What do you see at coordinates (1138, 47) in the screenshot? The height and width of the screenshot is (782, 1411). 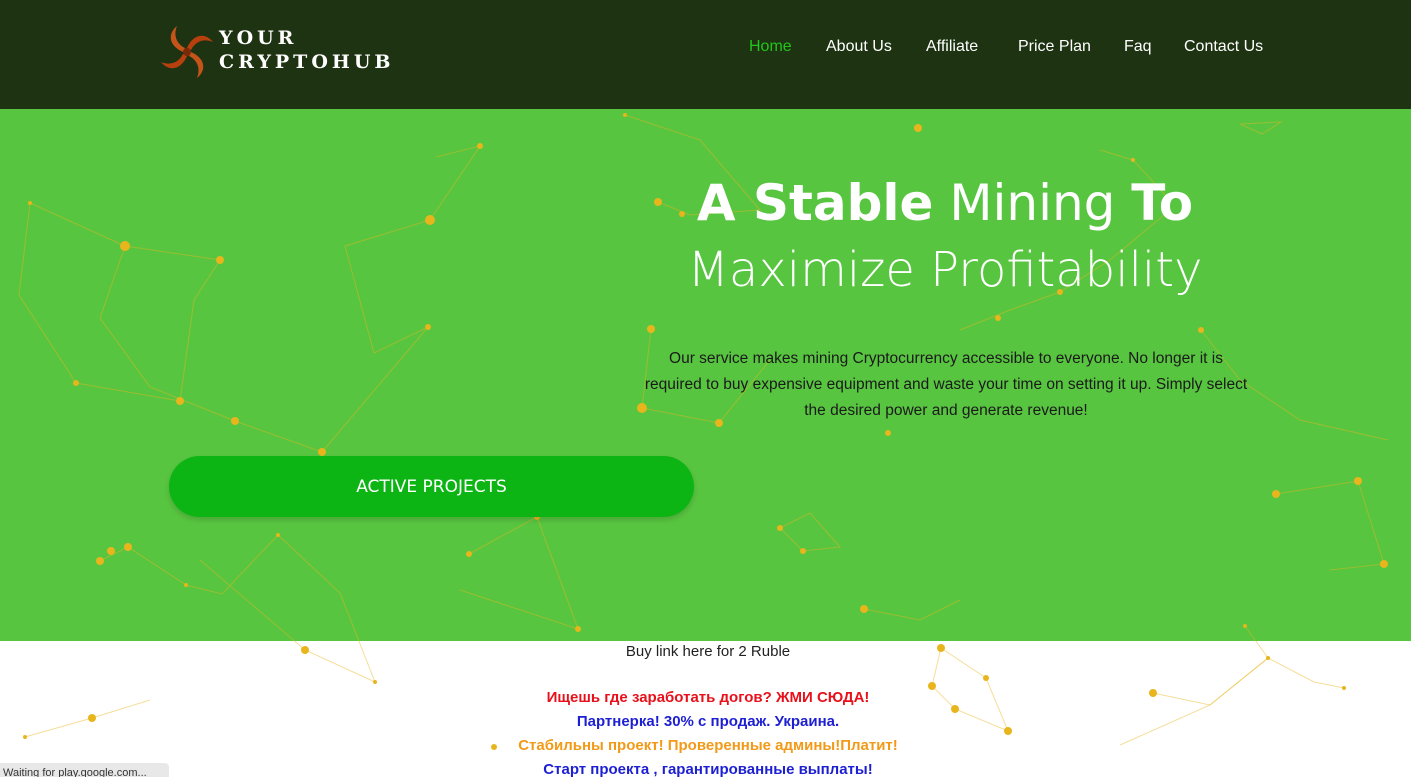 I see `nav-faq: Faq` at bounding box center [1138, 47].